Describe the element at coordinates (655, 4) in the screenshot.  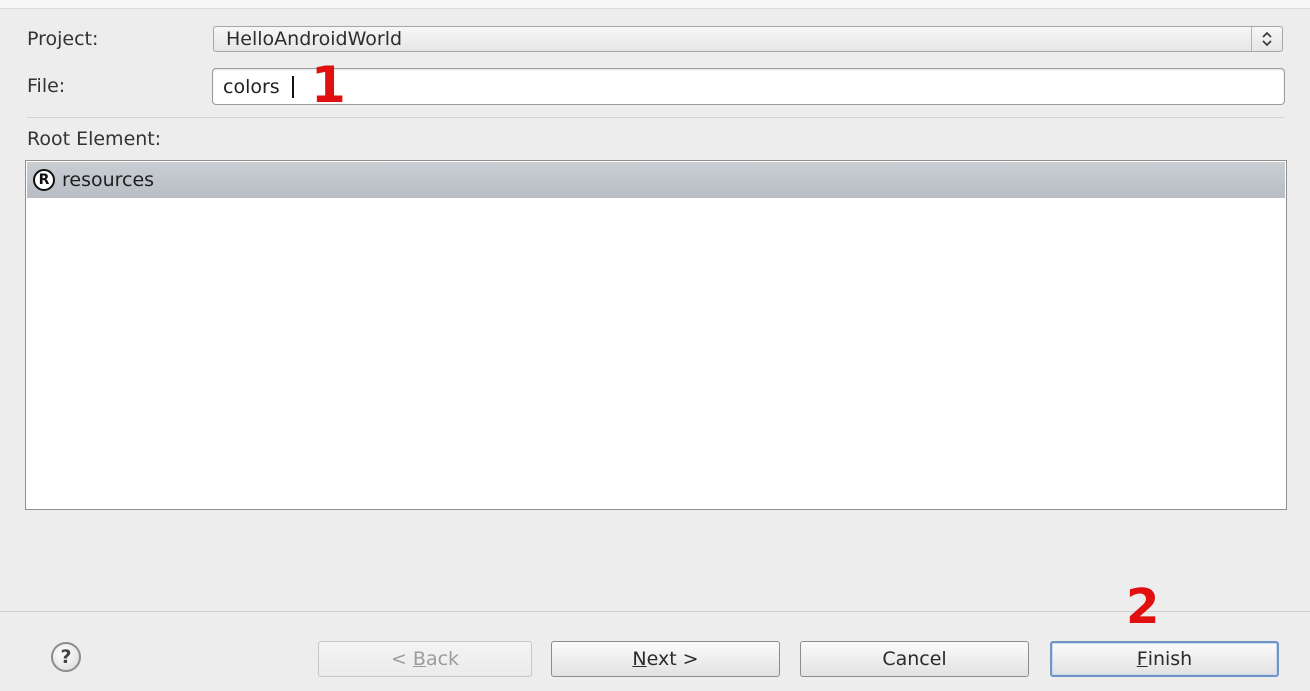
I see `window-top-strip` at that location.